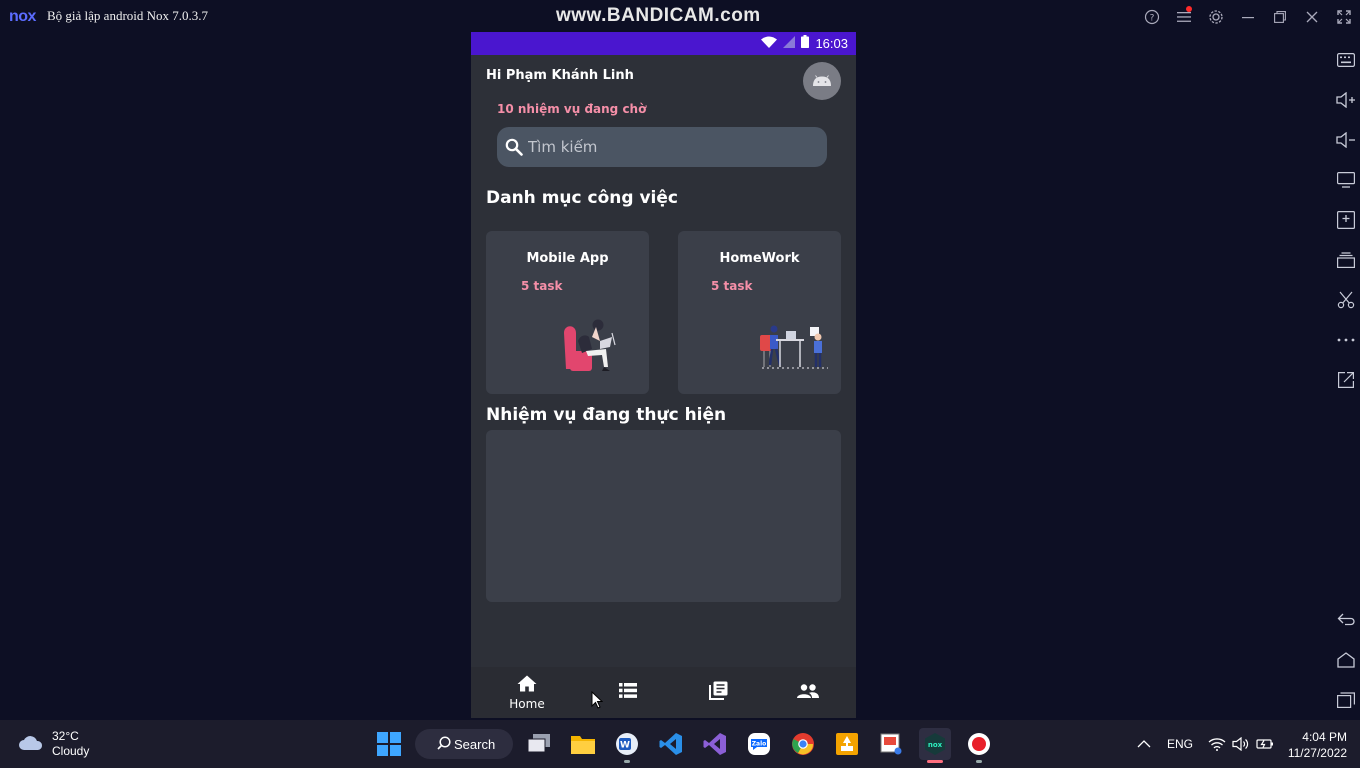 The image size is (1360, 768). What do you see at coordinates (1317, 753) in the screenshot?
I see `clock-date: 11/27/2022` at bounding box center [1317, 753].